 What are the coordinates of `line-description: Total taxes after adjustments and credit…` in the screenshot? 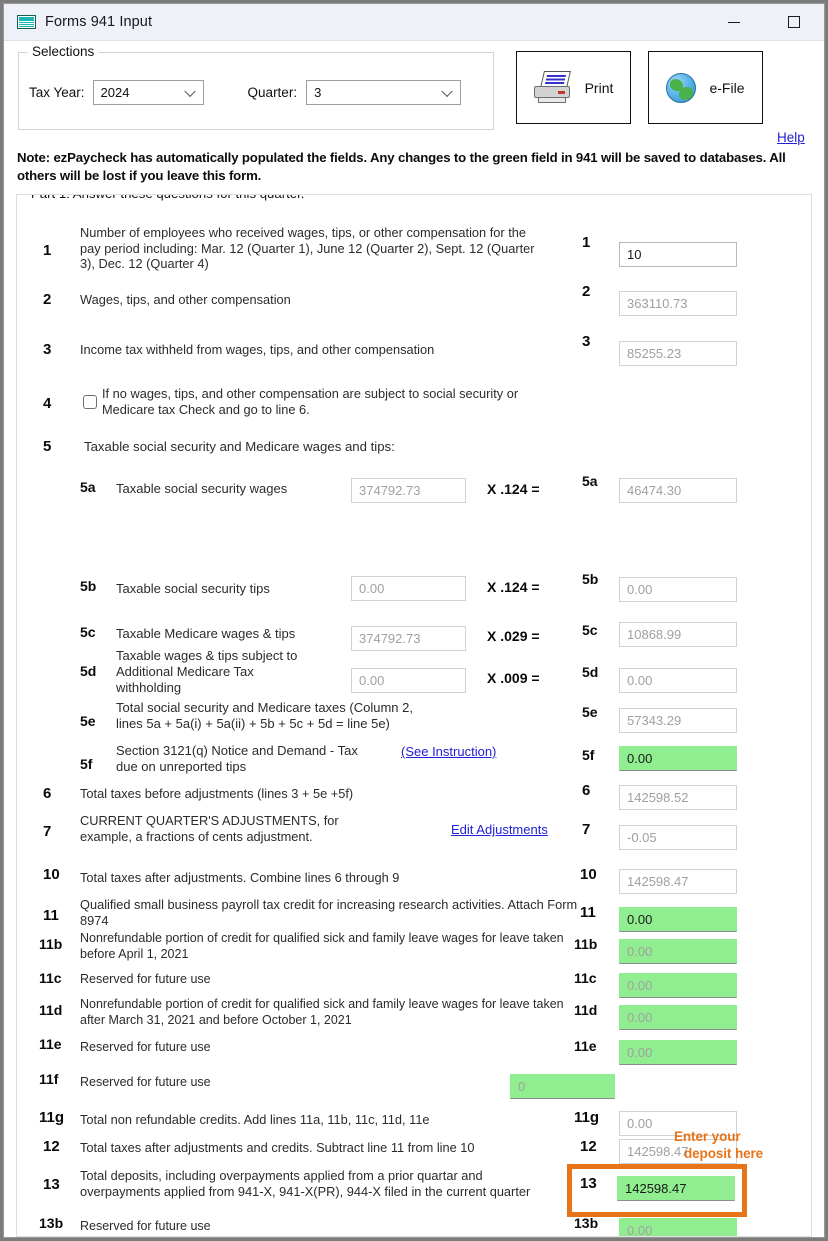 It's located at (277, 1147).